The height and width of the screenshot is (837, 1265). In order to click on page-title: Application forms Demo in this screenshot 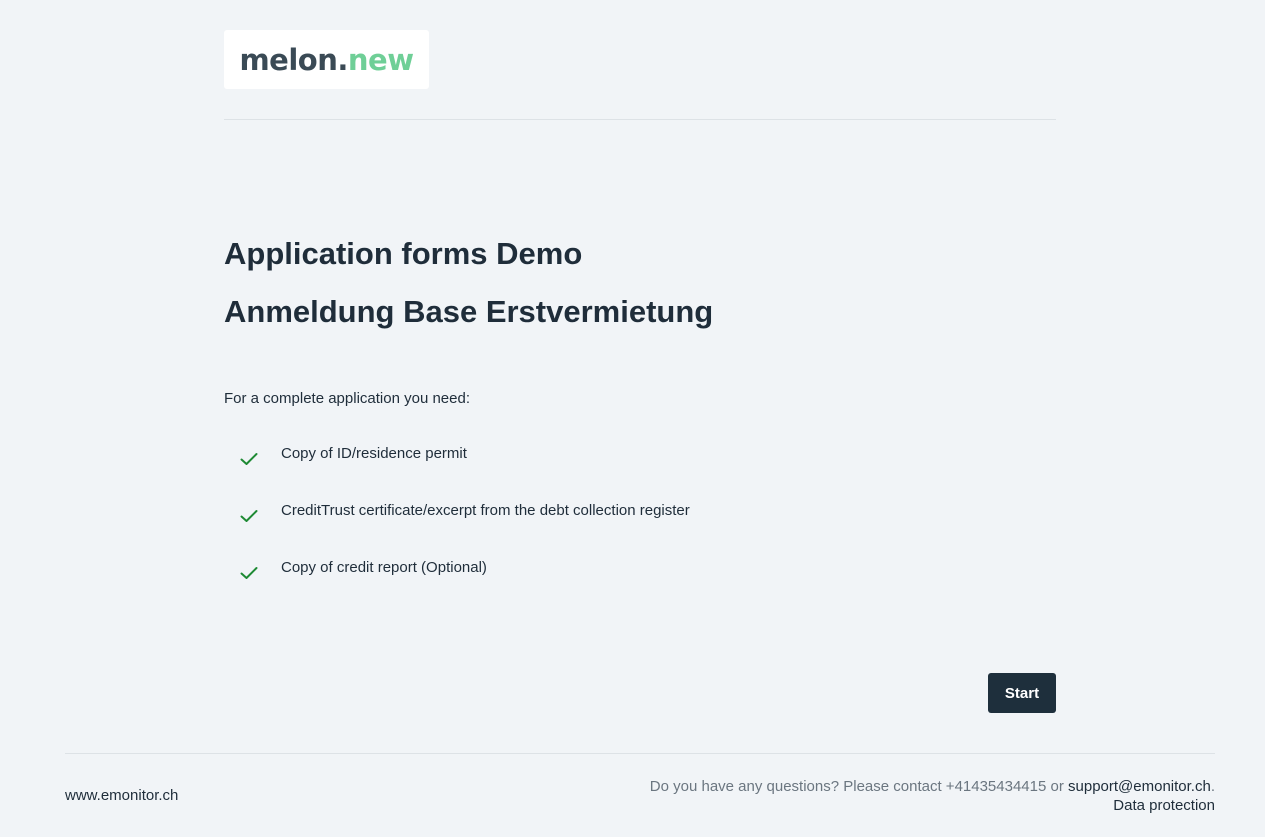, I will do `click(403, 253)`.